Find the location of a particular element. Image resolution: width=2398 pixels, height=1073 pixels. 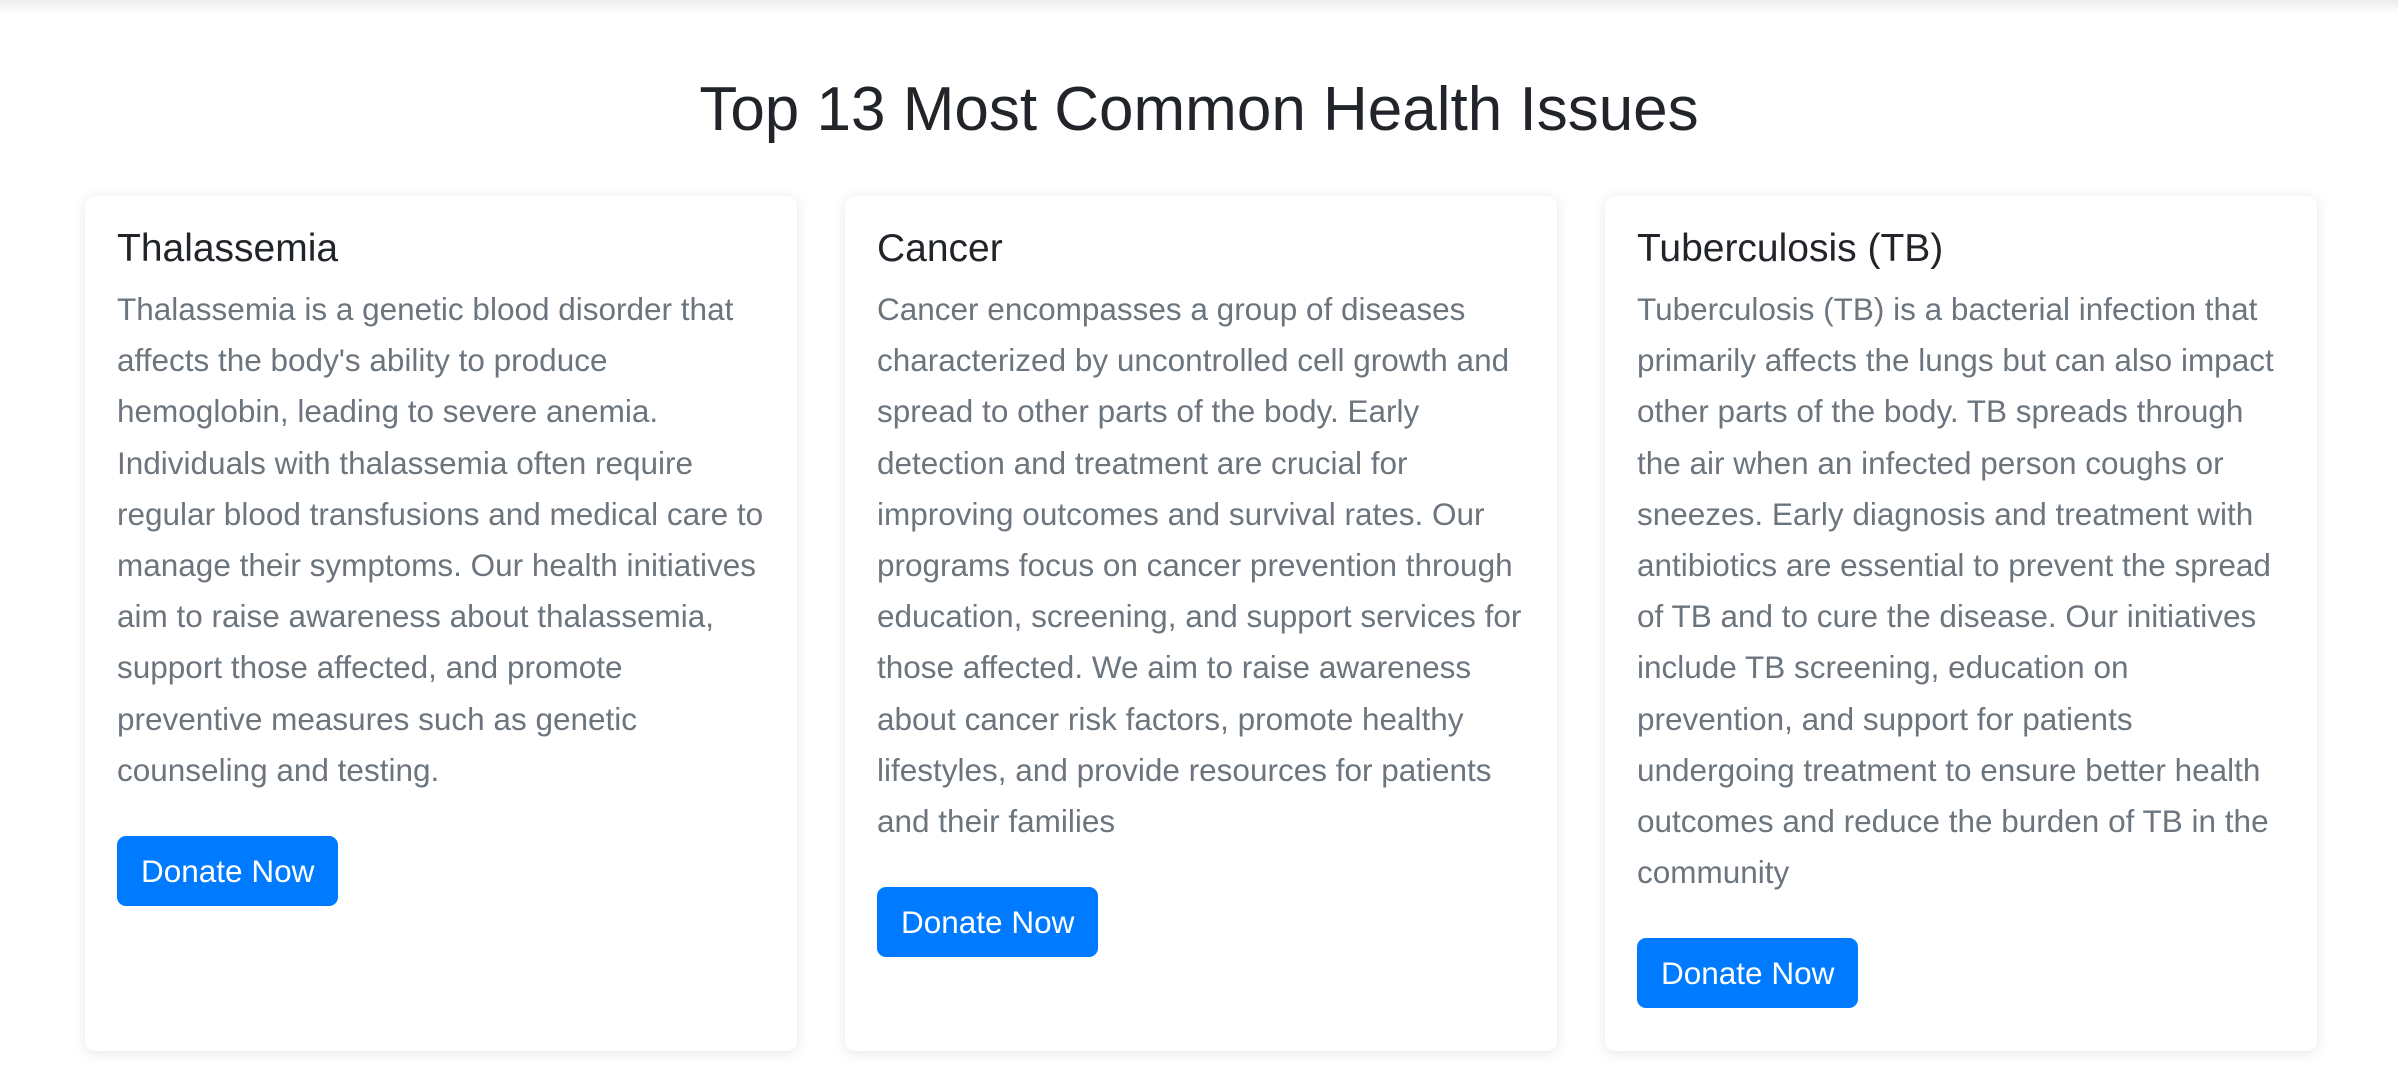

page-title: Top 13 Most Common Health Issues is located at coordinates (1199, 109).